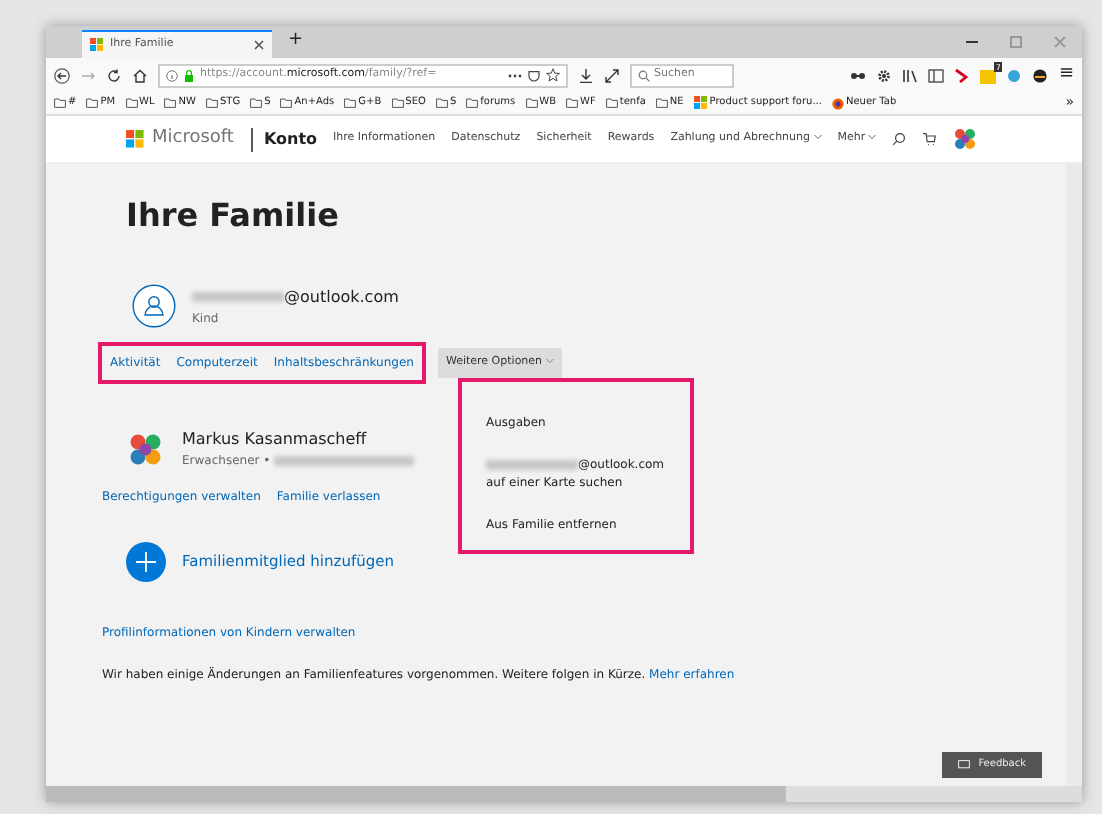 Image resolution: width=1102 pixels, height=814 pixels. I want to click on home-icon, so click(140, 75).